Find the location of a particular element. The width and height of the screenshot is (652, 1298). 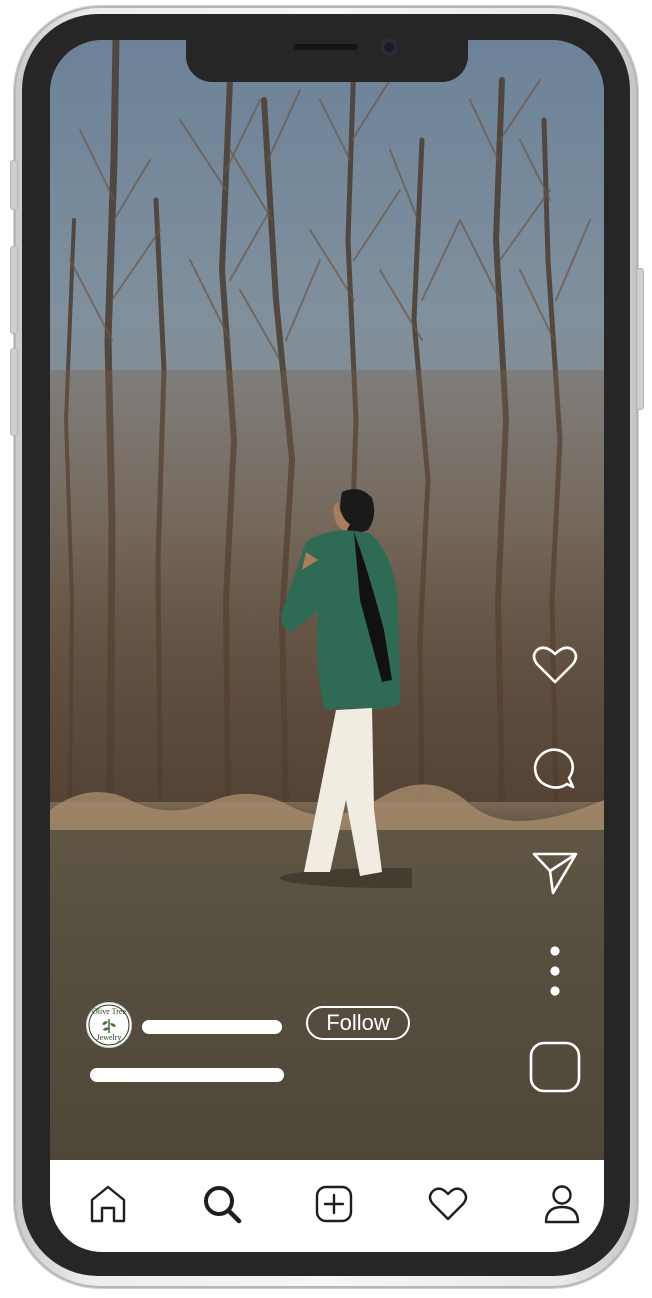

more-options-icon is located at coordinates (555, 971).